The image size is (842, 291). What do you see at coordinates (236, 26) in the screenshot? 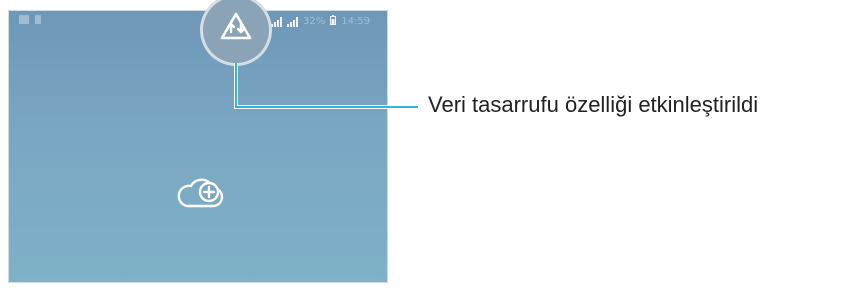
I see `data-saver-icon` at bounding box center [236, 26].